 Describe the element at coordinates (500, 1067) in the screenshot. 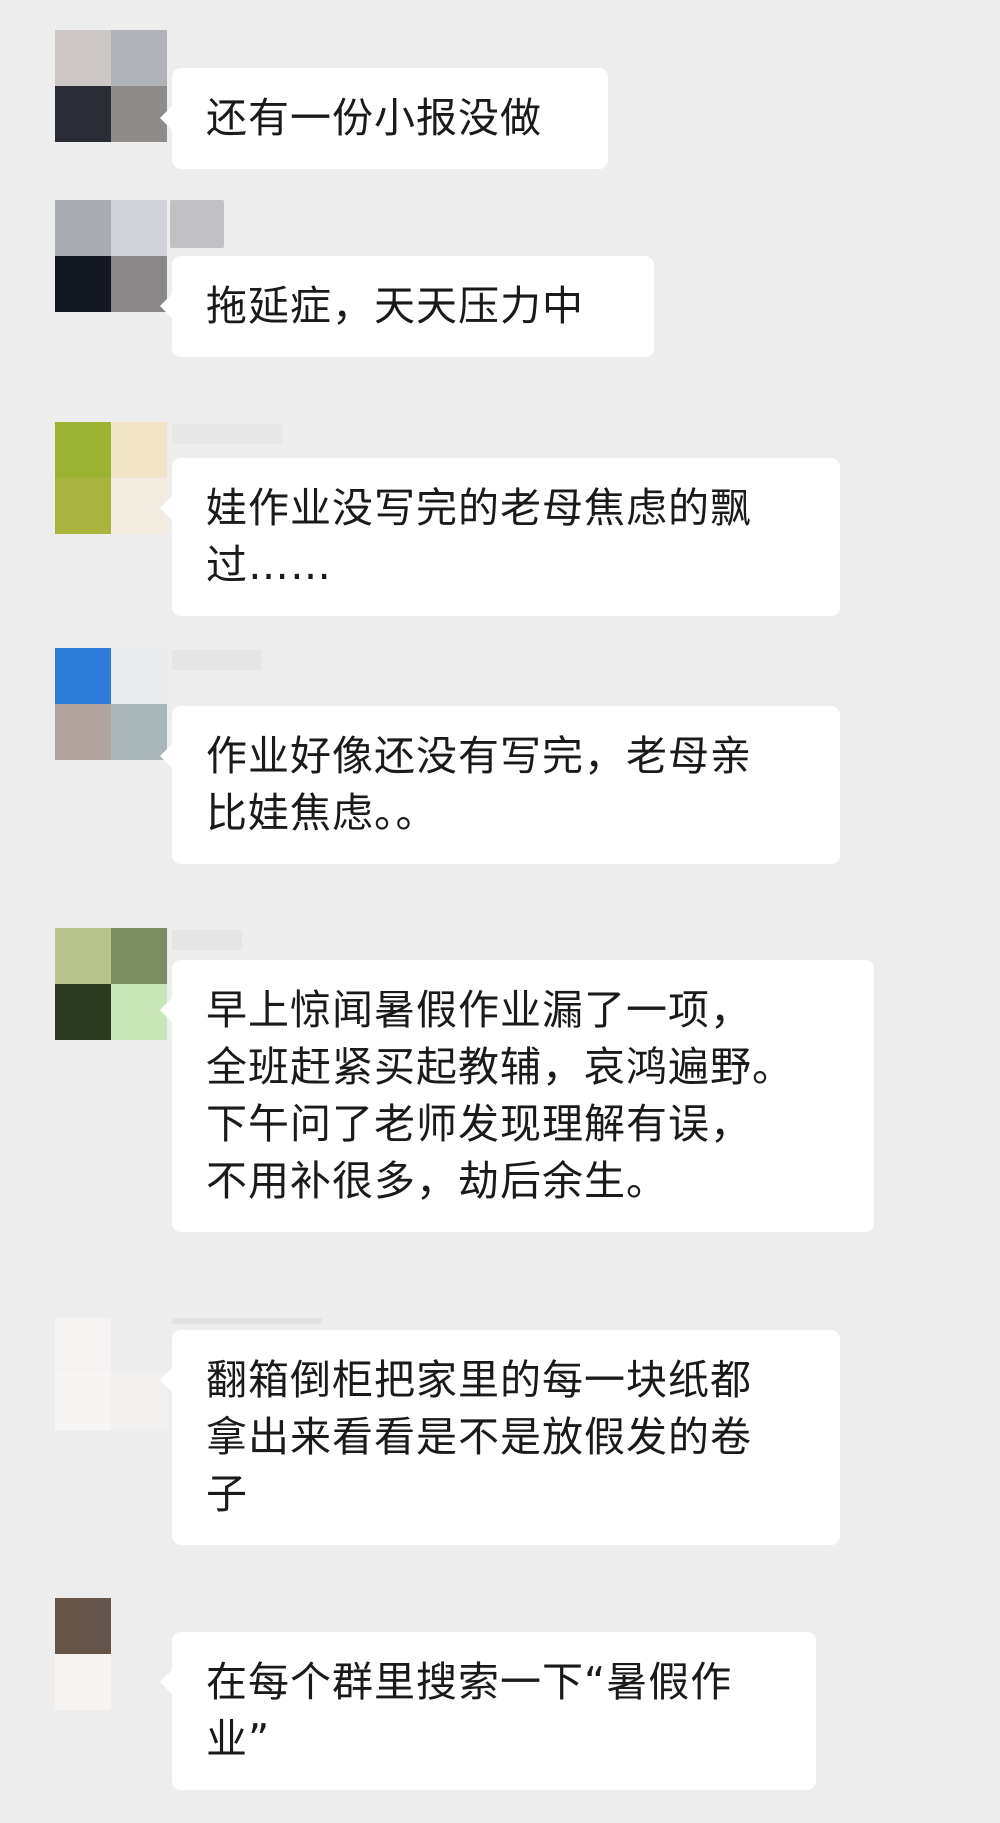

I see `message-text-line: 全班赶紧买起教辅，哀鸿遍野。` at that location.